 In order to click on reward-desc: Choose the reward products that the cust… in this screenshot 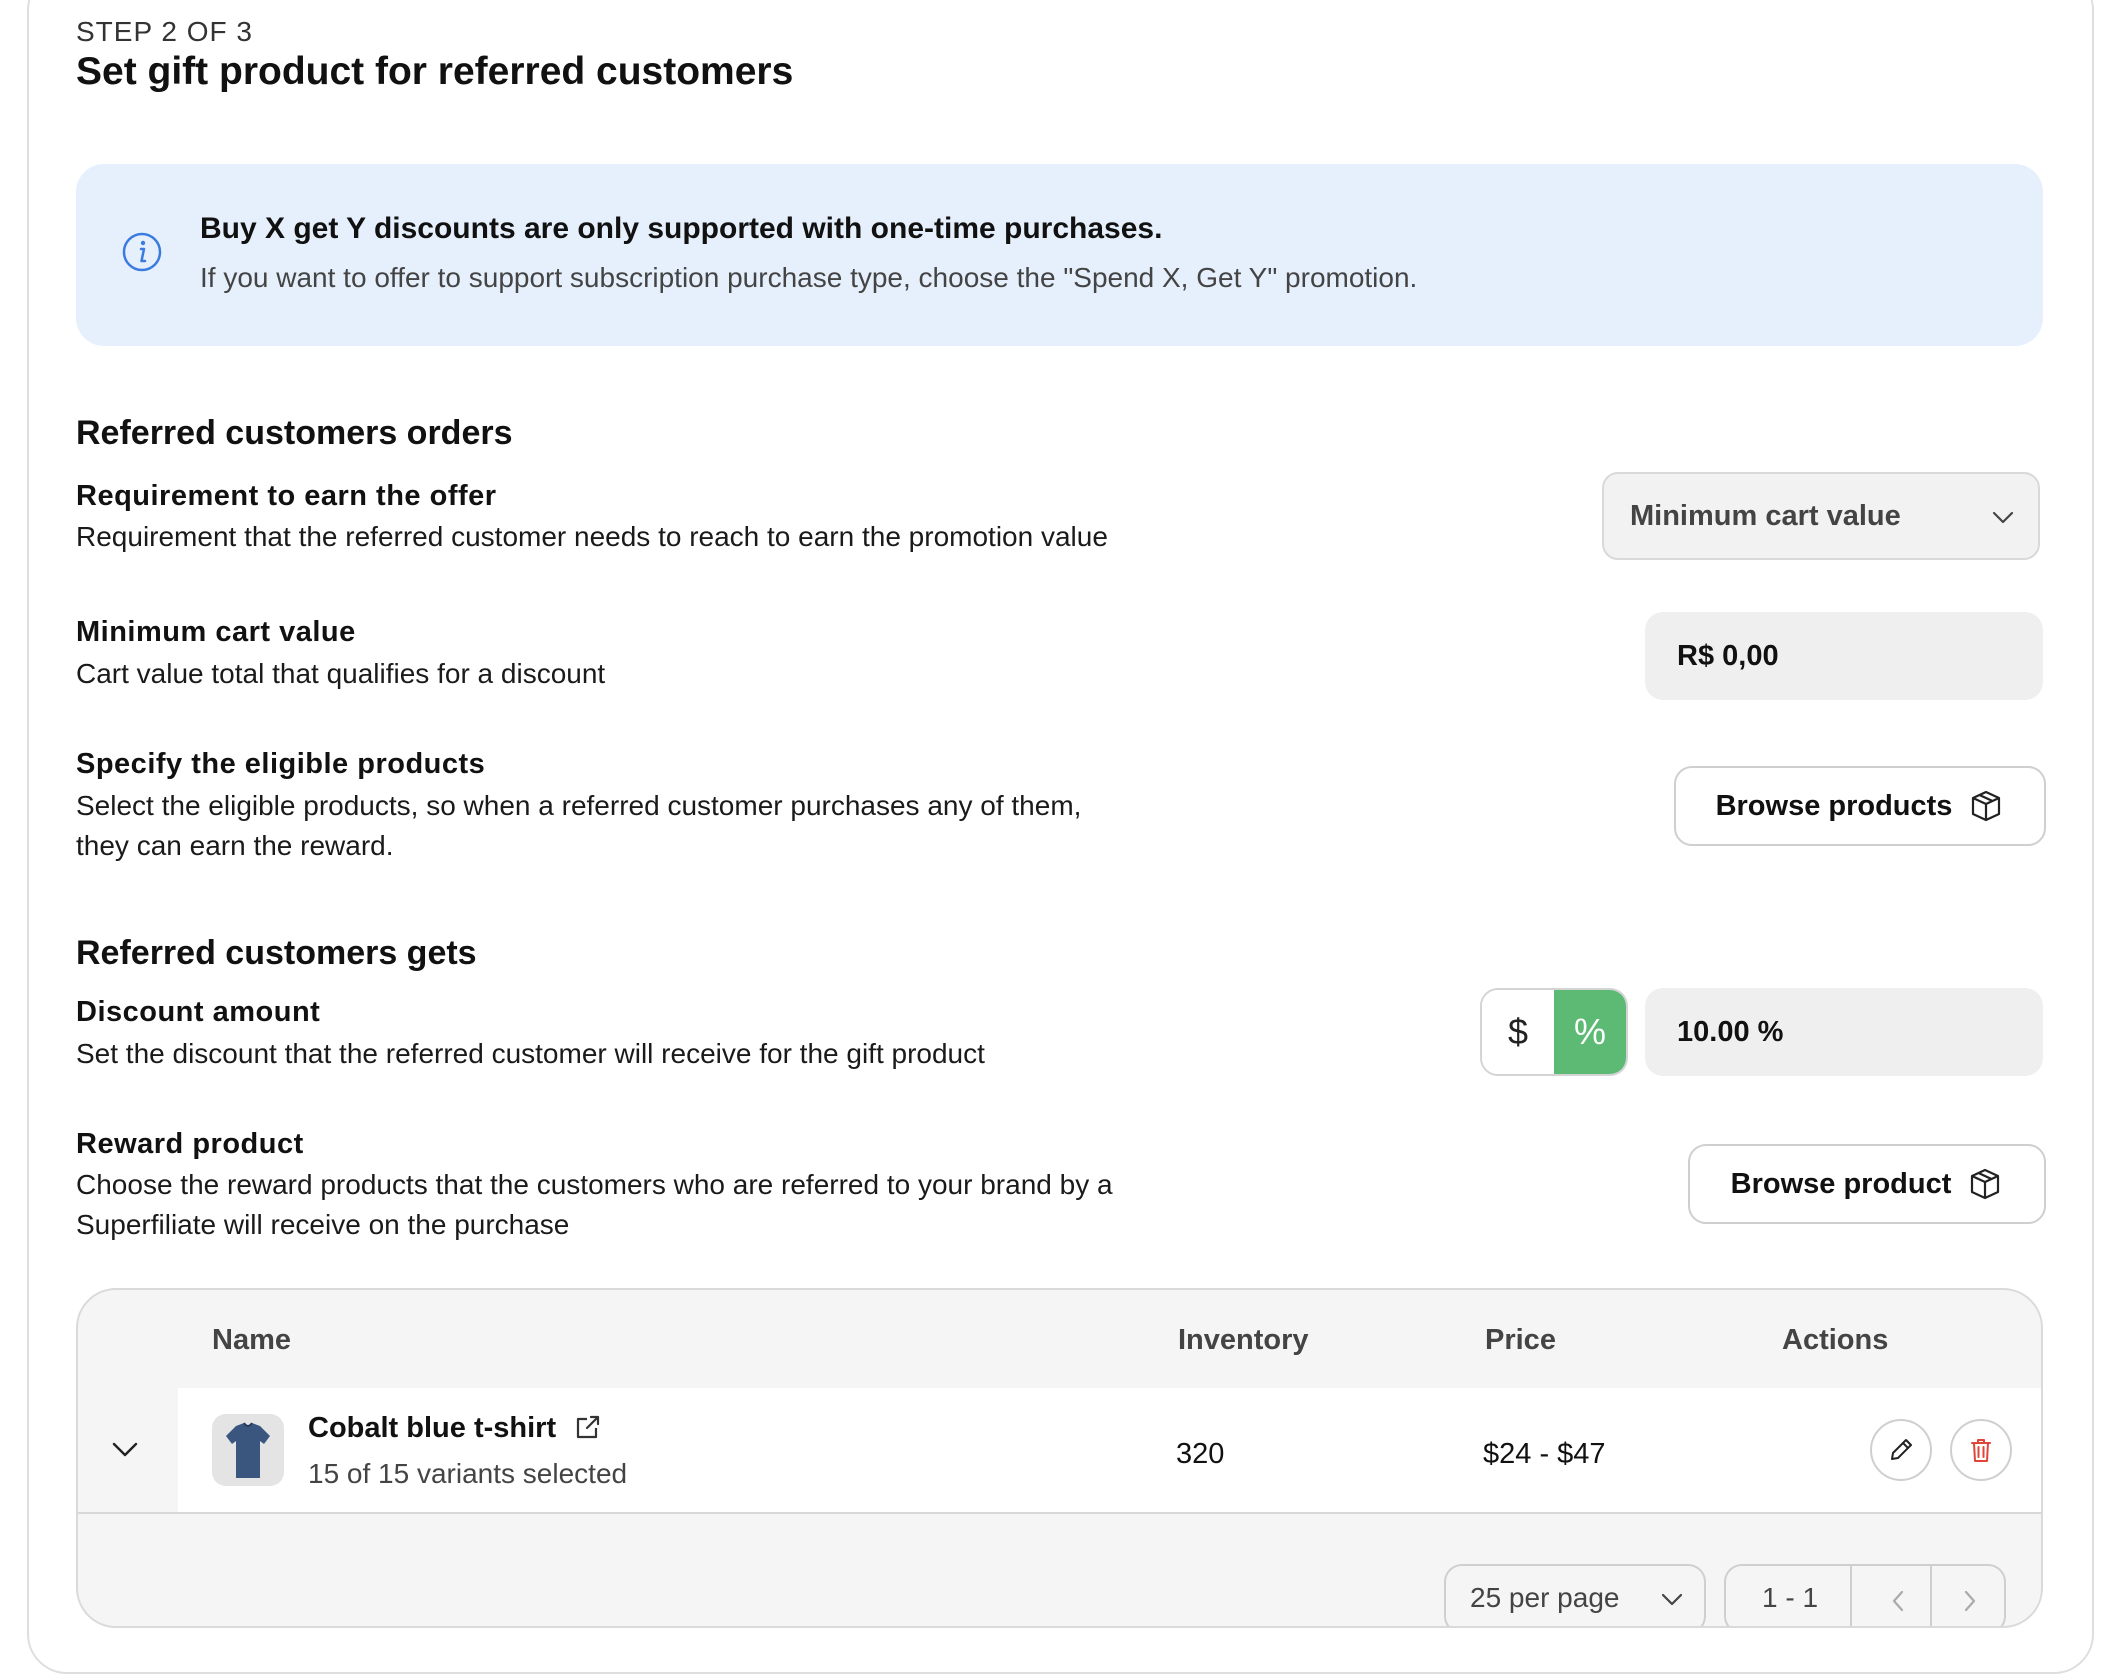, I will do `click(594, 1204)`.